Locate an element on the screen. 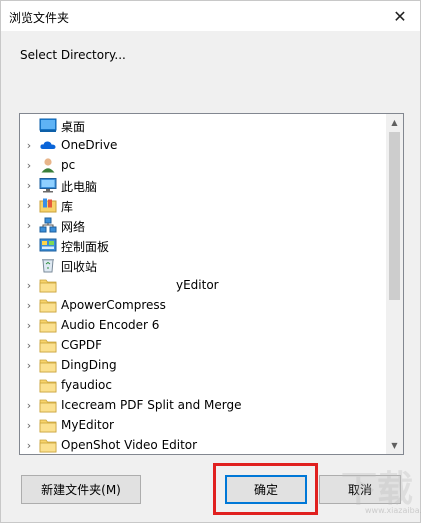  recycle-bin-icon is located at coordinates (48, 265).